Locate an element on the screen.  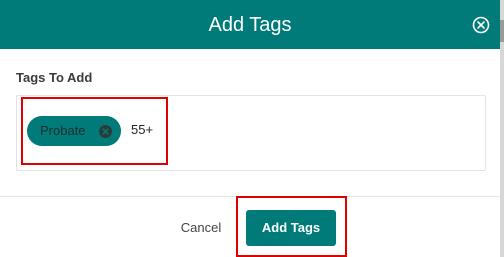
tags-to-add-label: Tags To Add is located at coordinates (54, 77).